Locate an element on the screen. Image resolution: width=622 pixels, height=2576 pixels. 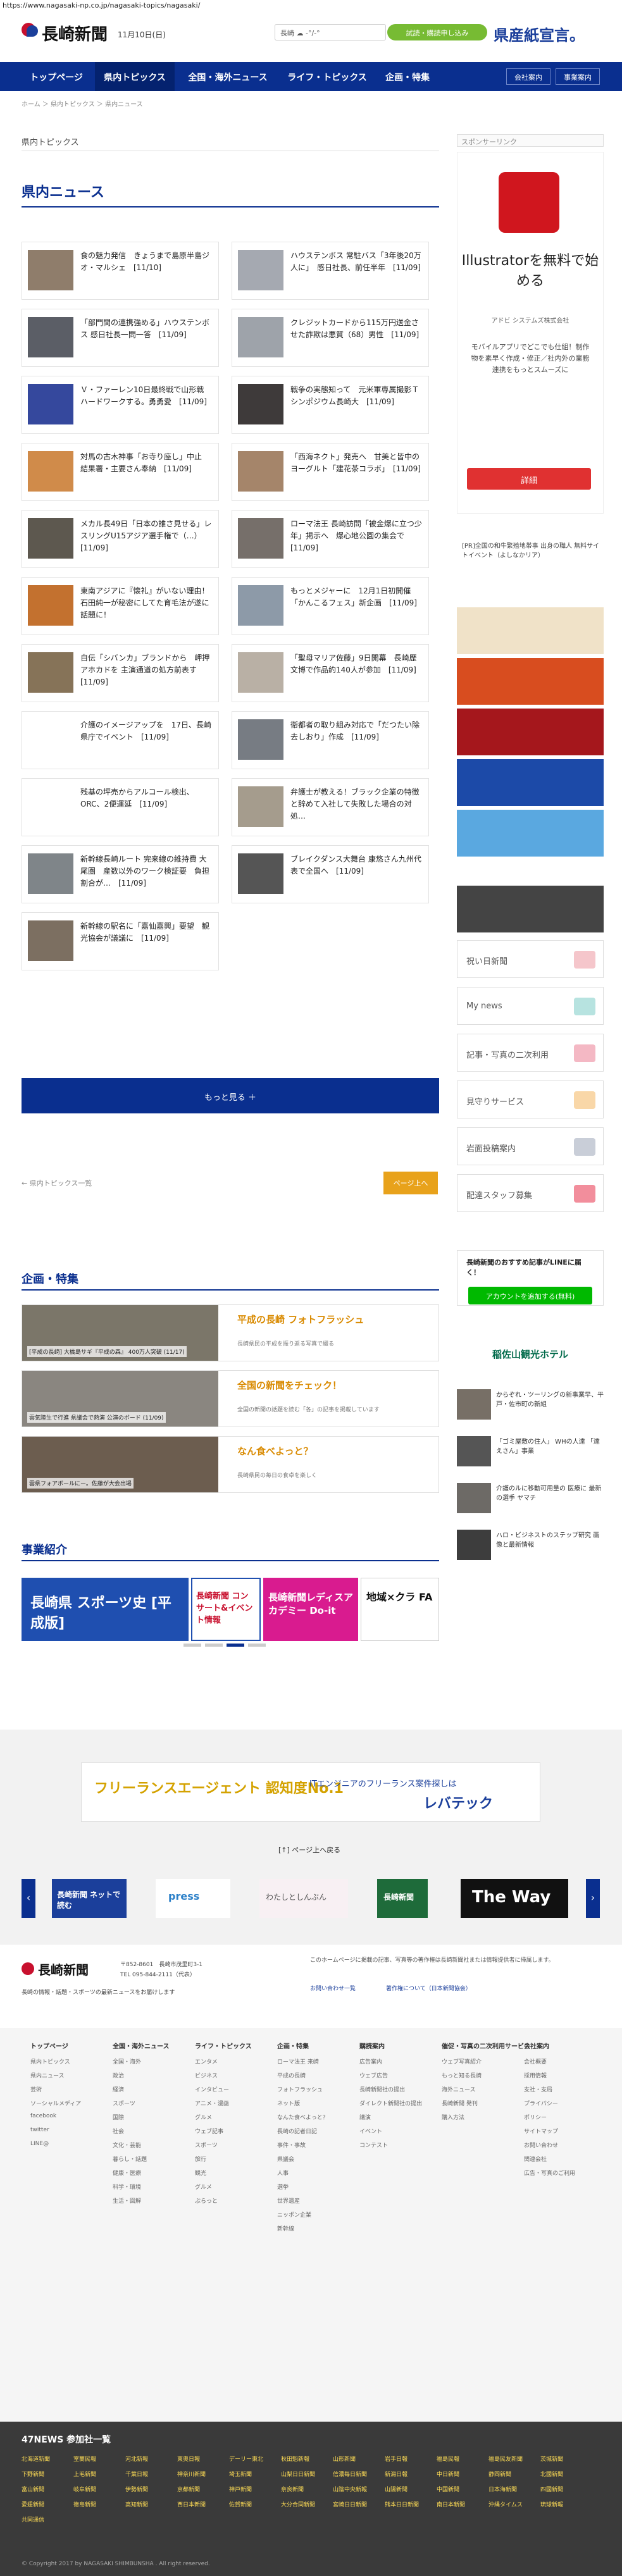
n47-member-link: 静岡新聞 is located at coordinates (500, 2474).